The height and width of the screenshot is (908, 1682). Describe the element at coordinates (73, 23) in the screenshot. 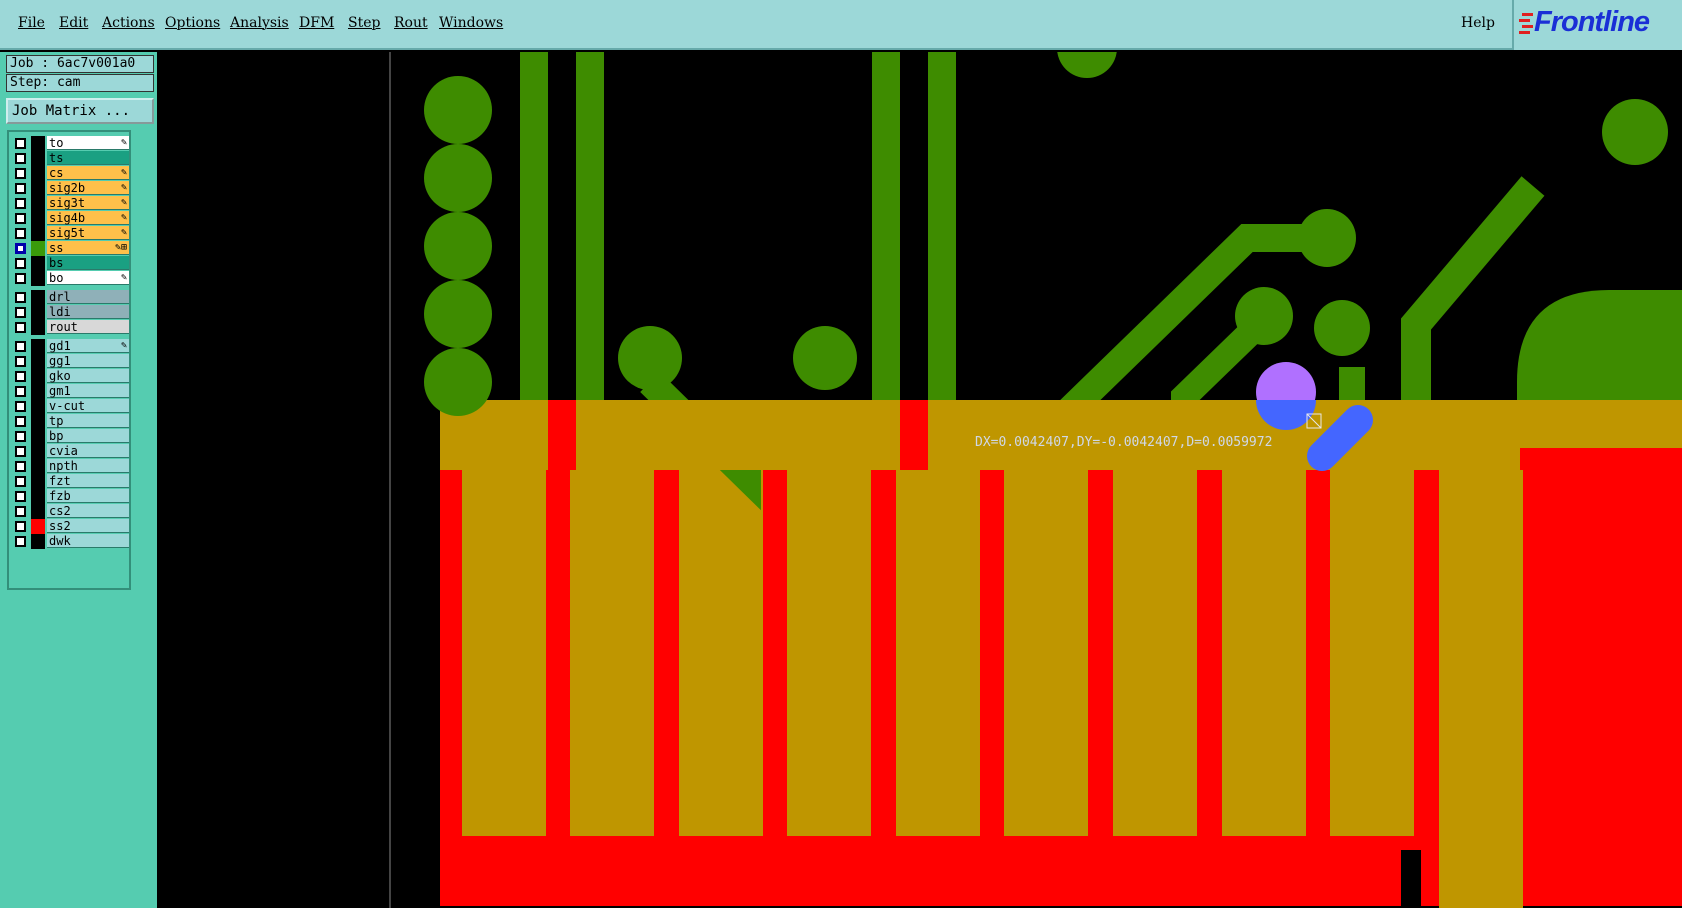

I see `menu-edit: Edit` at that location.